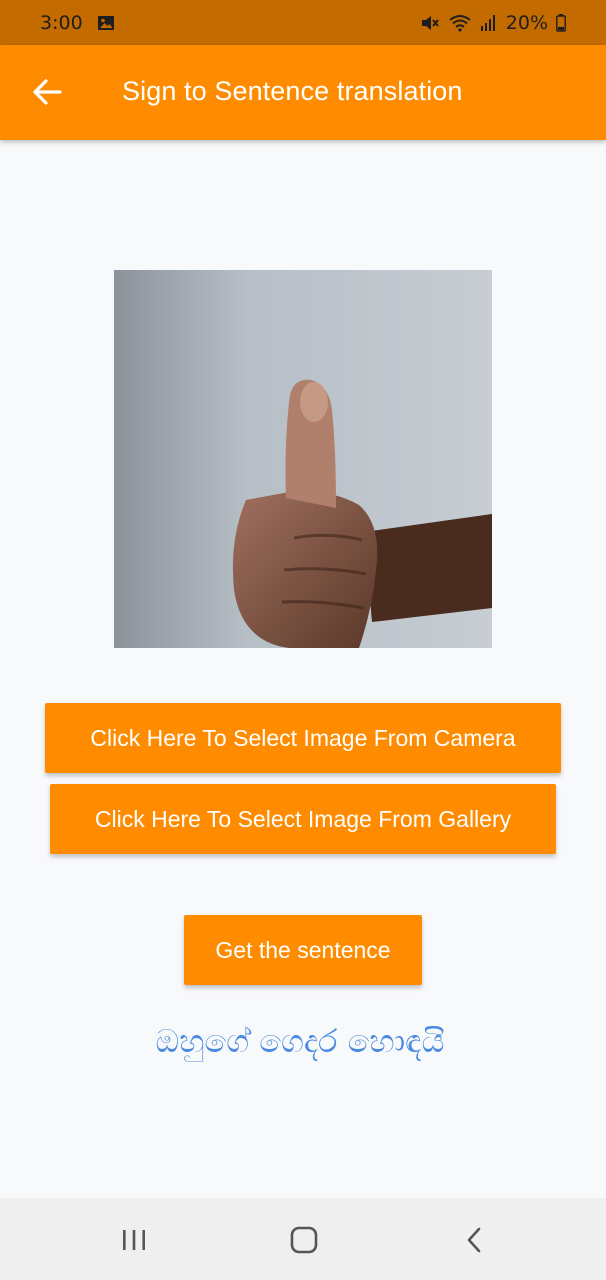 The width and height of the screenshot is (606, 1280). Describe the element at coordinates (300, 1041) in the screenshot. I see `translation-result: ඔහුගේ ගෙදර හොඳයි` at that location.